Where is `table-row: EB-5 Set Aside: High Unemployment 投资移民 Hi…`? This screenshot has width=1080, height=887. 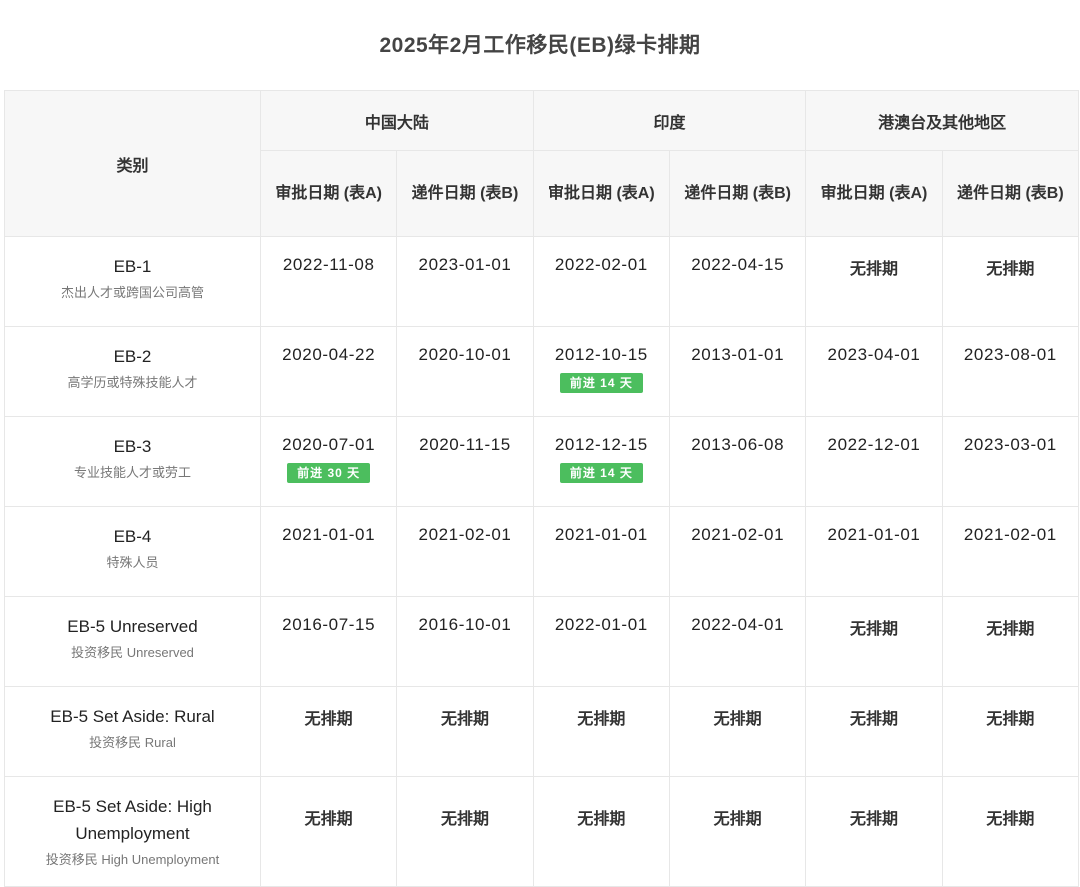
table-row: EB-5 Set Aside: High Unemployment 投资移民 Hi… is located at coordinates (542, 831).